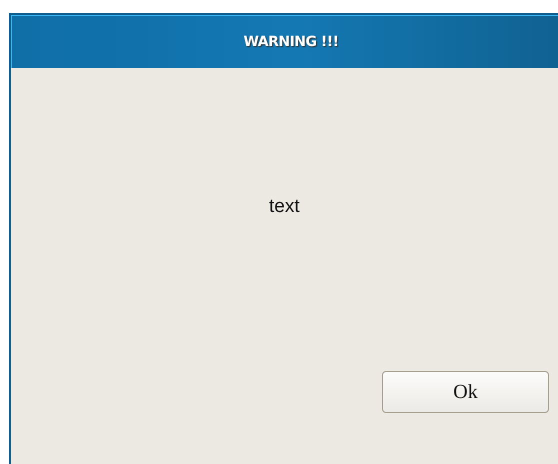  What do you see at coordinates (291, 42) in the screenshot?
I see `window-title: WARNING !!!` at bounding box center [291, 42].